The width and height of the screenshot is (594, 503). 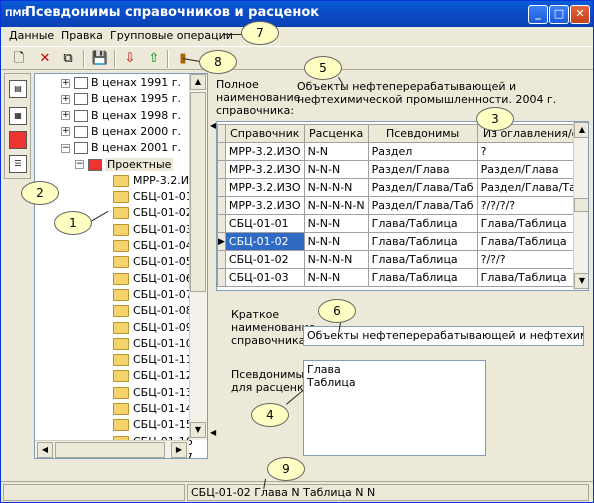 What do you see at coordinates (82, 35) in the screenshot?
I see `menu-edit: Правка` at bounding box center [82, 35].